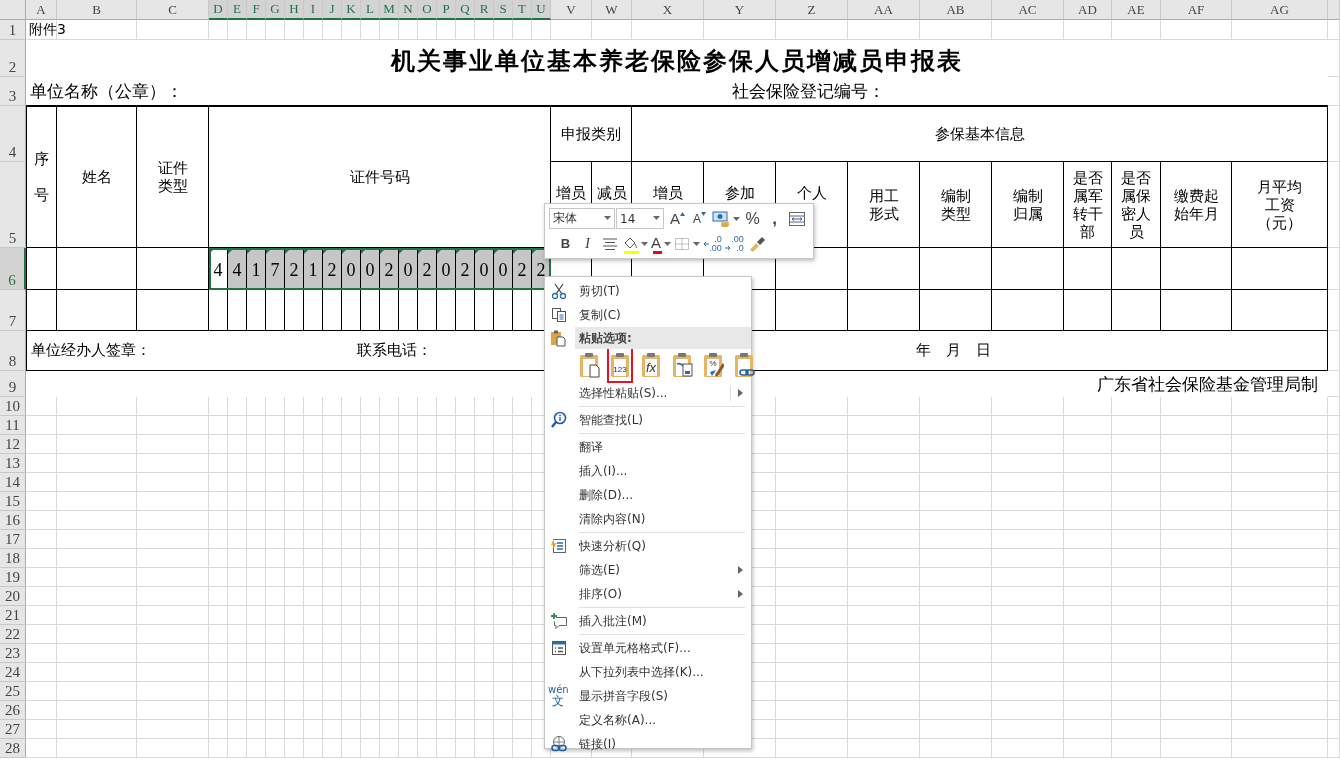 This screenshot has height=759, width=1340. Describe the element at coordinates (13, 615) in the screenshot. I see `row-number: 21` at that location.